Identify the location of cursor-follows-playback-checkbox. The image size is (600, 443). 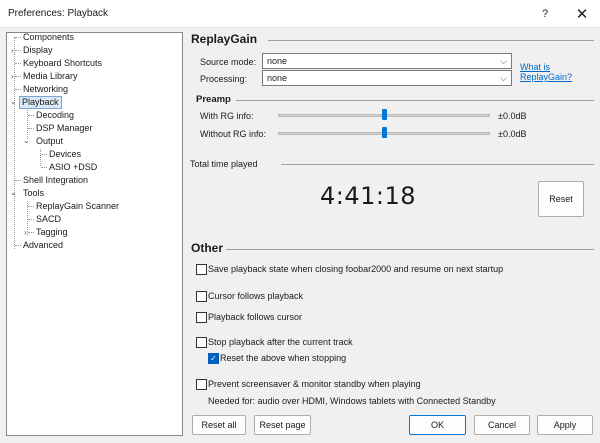
(201, 296).